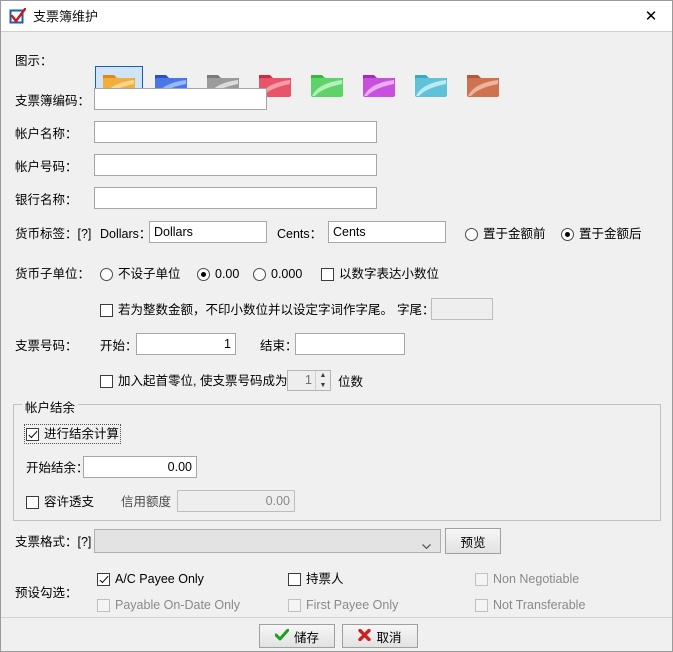 The width and height of the screenshot is (673, 652). What do you see at coordinates (82, 434) in the screenshot?
I see `checkbox-calculate-balance-label: 进行结余计算` at bounding box center [82, 434].